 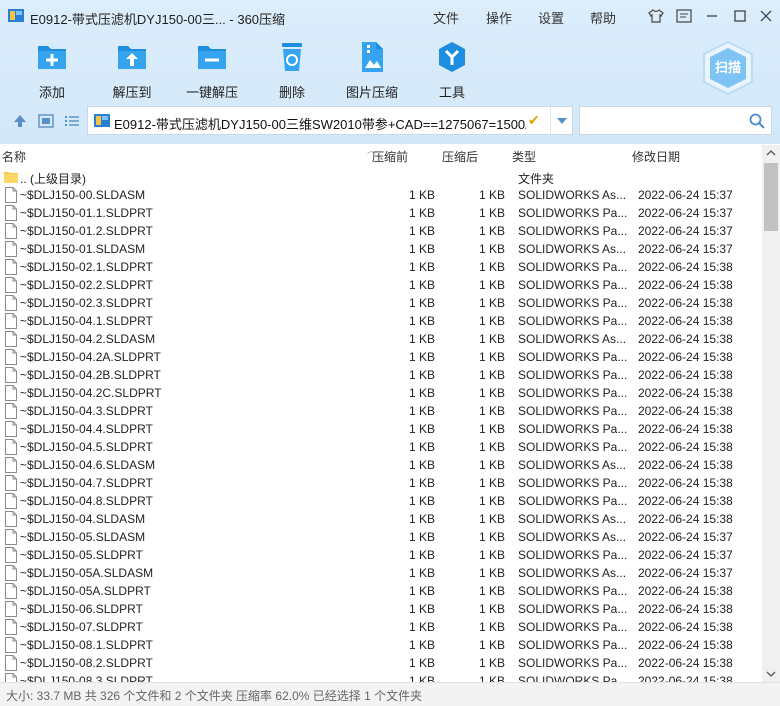 What do you see at coordinates (83, 249) in the screenshot?
I see `file-name: ~$DLJ150-01.SLDASM` at bounding box center [83, 249].